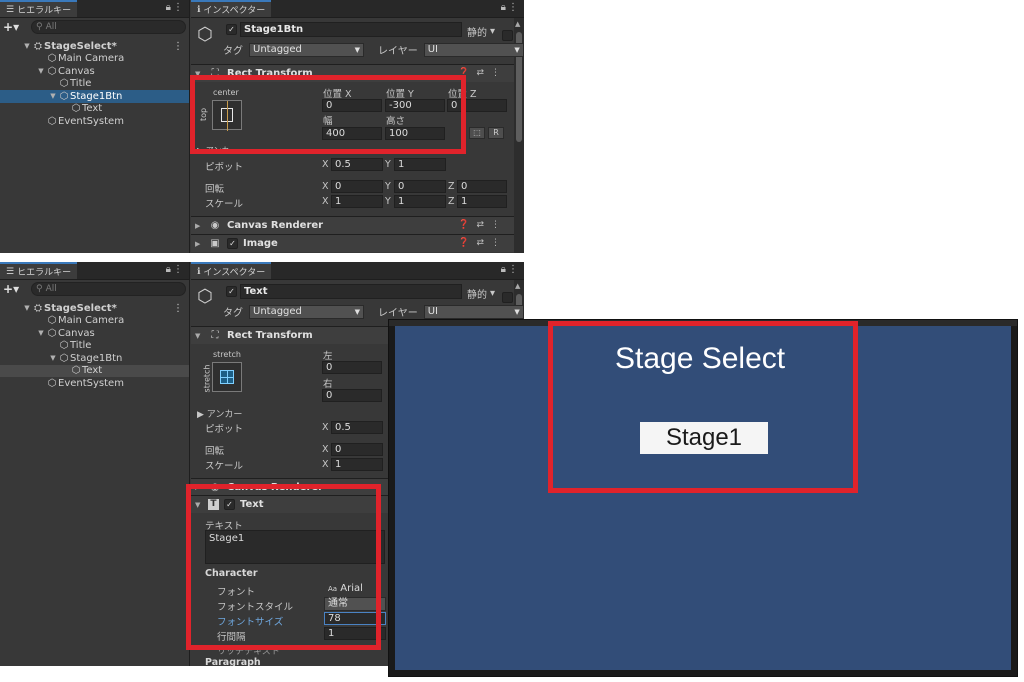  I want to click on text-content-area: Stage1, so click(295, 547).